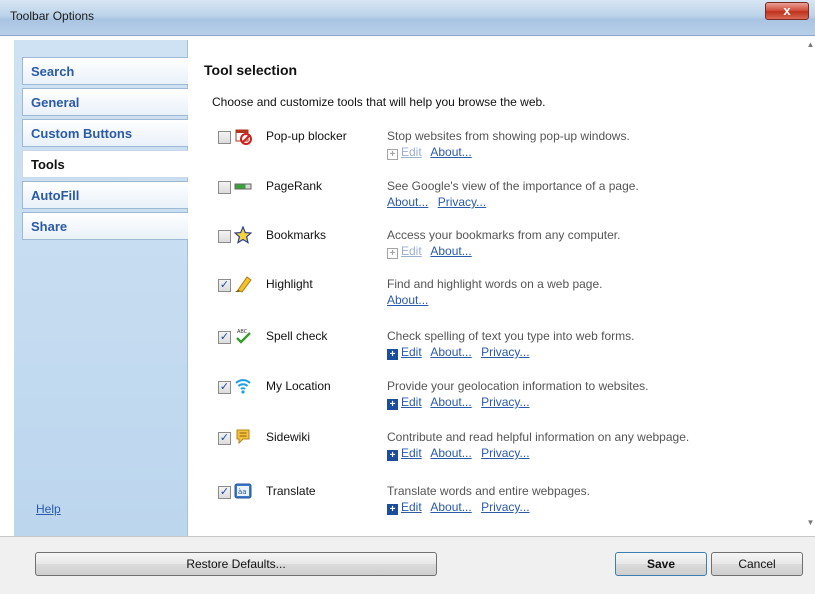 The image size is (815, 594). I want to click on star-icon, so click(243, 235).